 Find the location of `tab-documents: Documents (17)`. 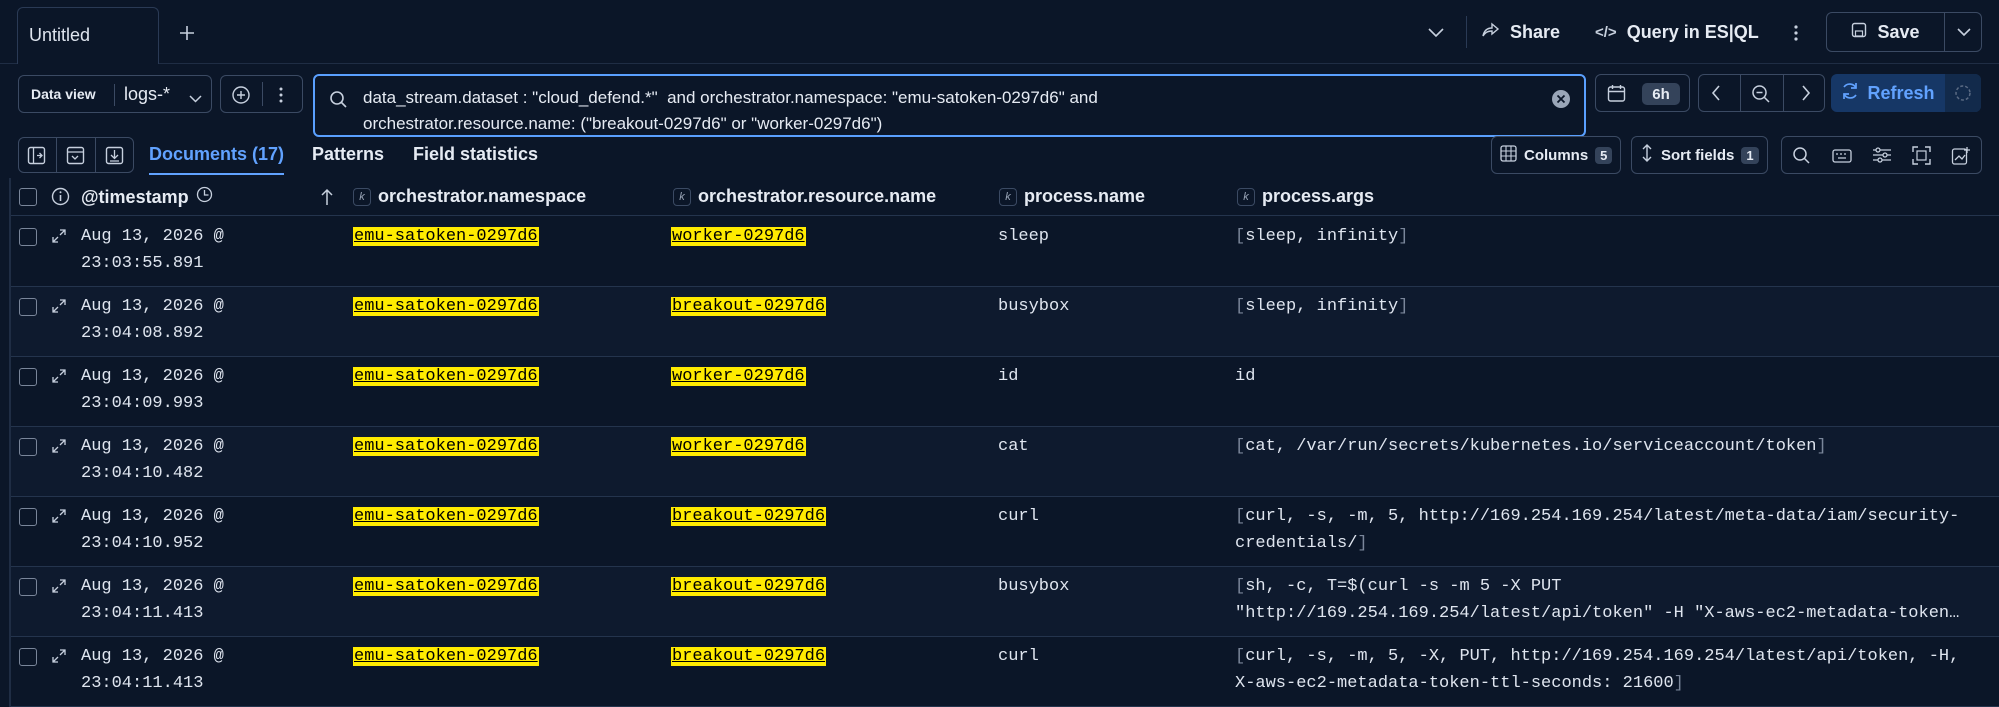

tab-documents: Documents (17) is located at coordinates (217, 159).